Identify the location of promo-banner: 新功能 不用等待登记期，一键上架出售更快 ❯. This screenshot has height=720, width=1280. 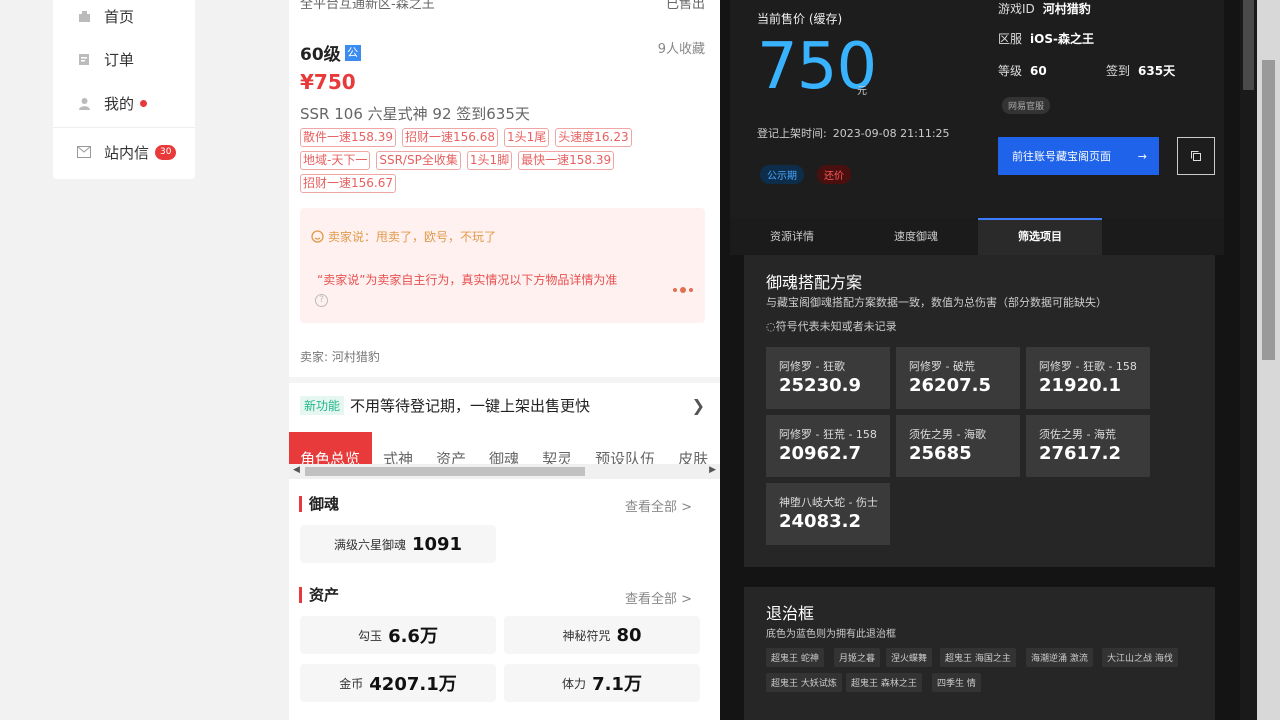
(502, 405).